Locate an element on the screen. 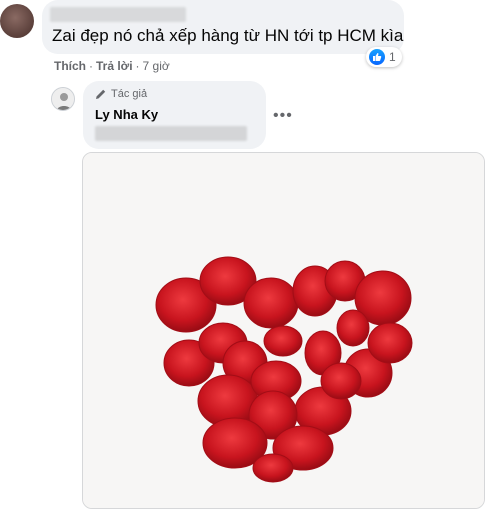 Image resolution: width=488 pixels, height=509 pixels. commenter-name-redacted is located at coordinates (118, 14).